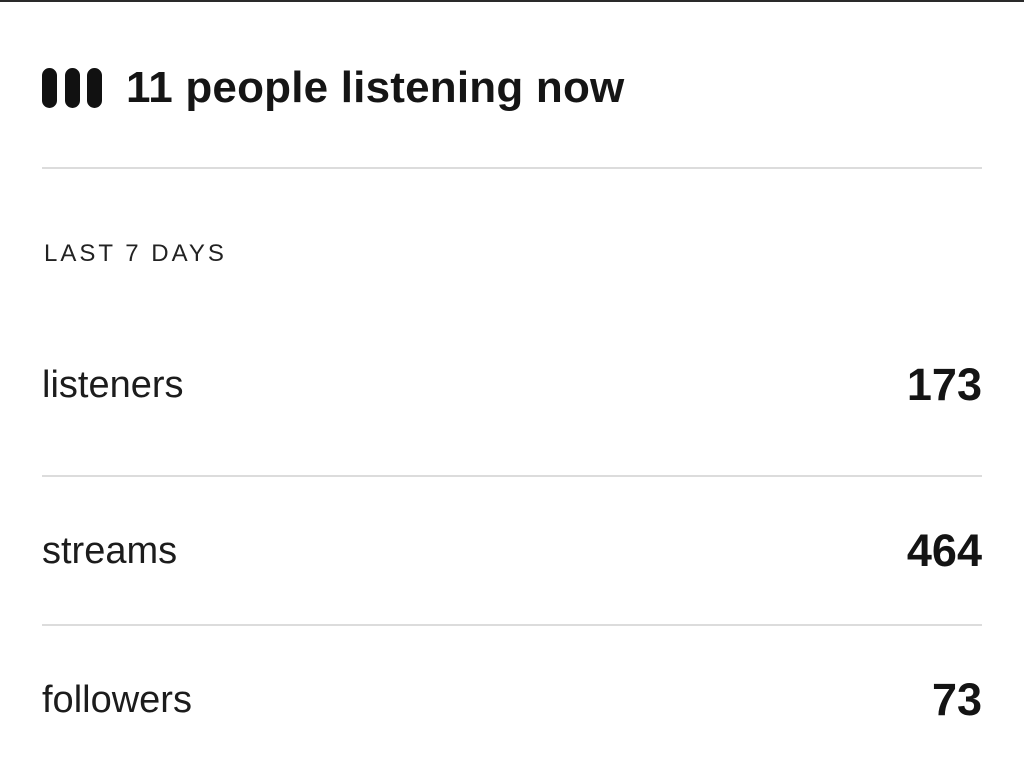 The width and height of the screenshot is (1024, 779). I want to click on listening-now-text: 11 people listening now, so click(375, 87).